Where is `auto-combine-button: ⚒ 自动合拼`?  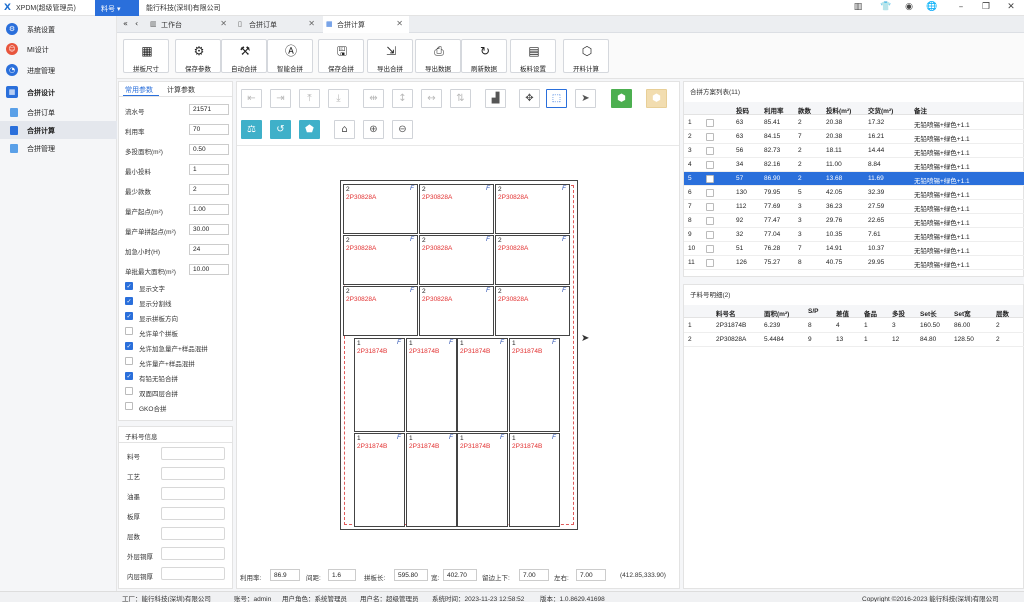 auto-combine-button: ⚒ 自动合拼 is located at coordinates (244, 56).